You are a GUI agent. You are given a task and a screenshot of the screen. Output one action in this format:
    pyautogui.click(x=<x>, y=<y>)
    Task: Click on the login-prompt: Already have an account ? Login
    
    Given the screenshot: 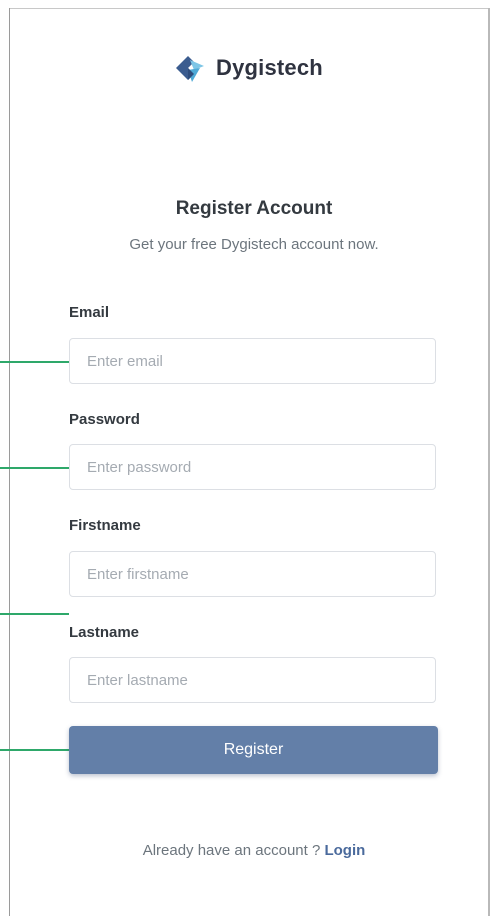 What is the action you would take?
    pyautogui.click(x=245, y=850)
    